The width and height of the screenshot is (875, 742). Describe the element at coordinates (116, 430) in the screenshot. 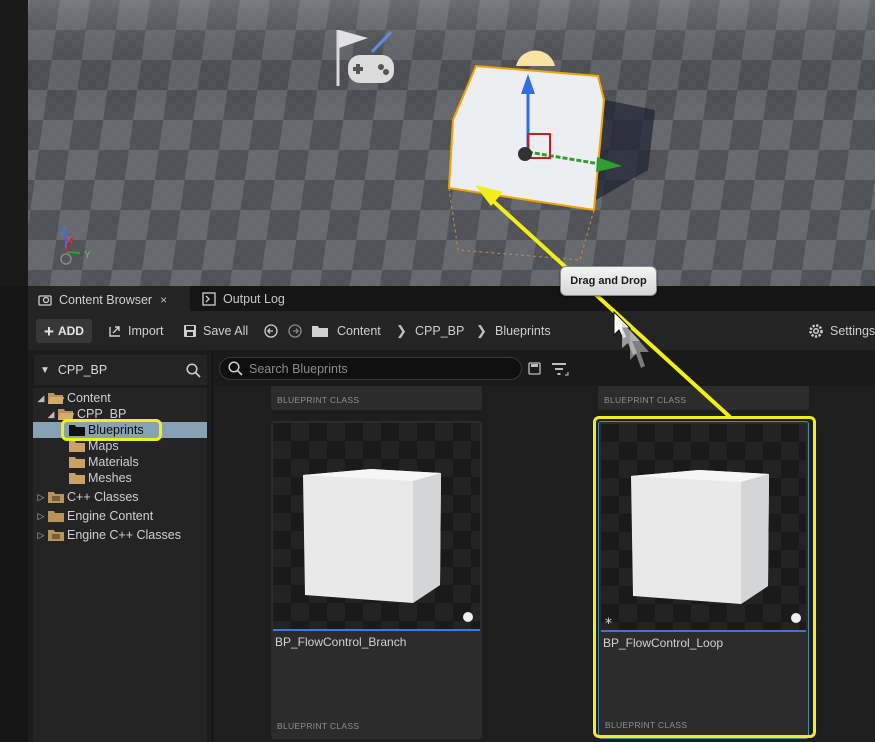

I see `tree-item-label: Blueprints` at that location.